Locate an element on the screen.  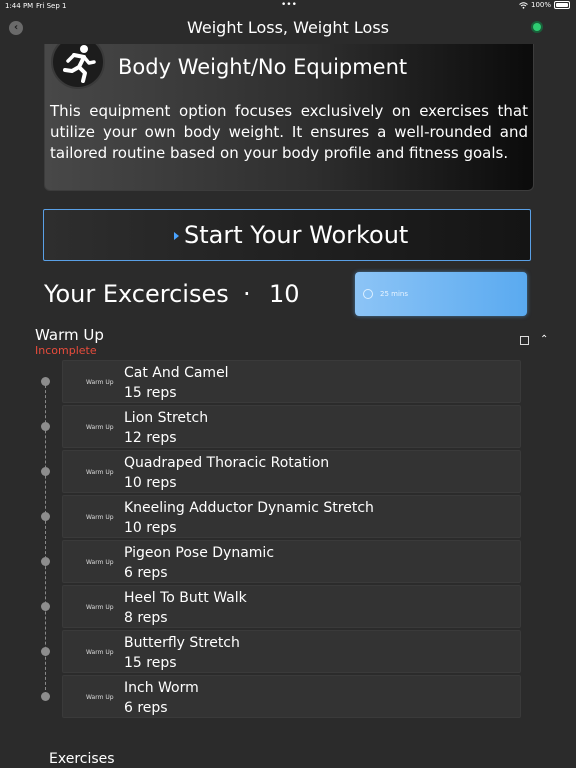
battery-icon is located at coordinates (562, 5).